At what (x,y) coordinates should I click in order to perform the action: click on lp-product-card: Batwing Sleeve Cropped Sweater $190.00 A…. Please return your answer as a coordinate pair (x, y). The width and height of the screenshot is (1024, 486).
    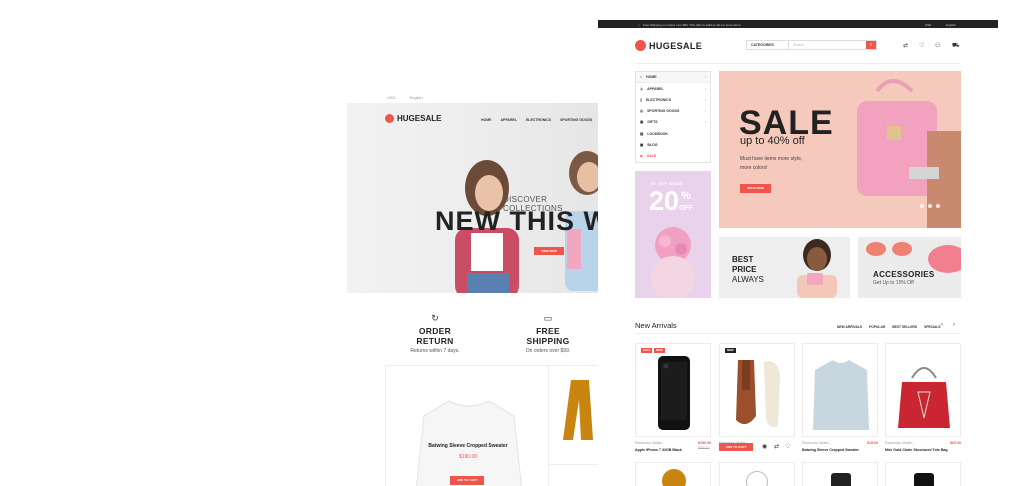
    Looking at the image, I should click on (467, 425).